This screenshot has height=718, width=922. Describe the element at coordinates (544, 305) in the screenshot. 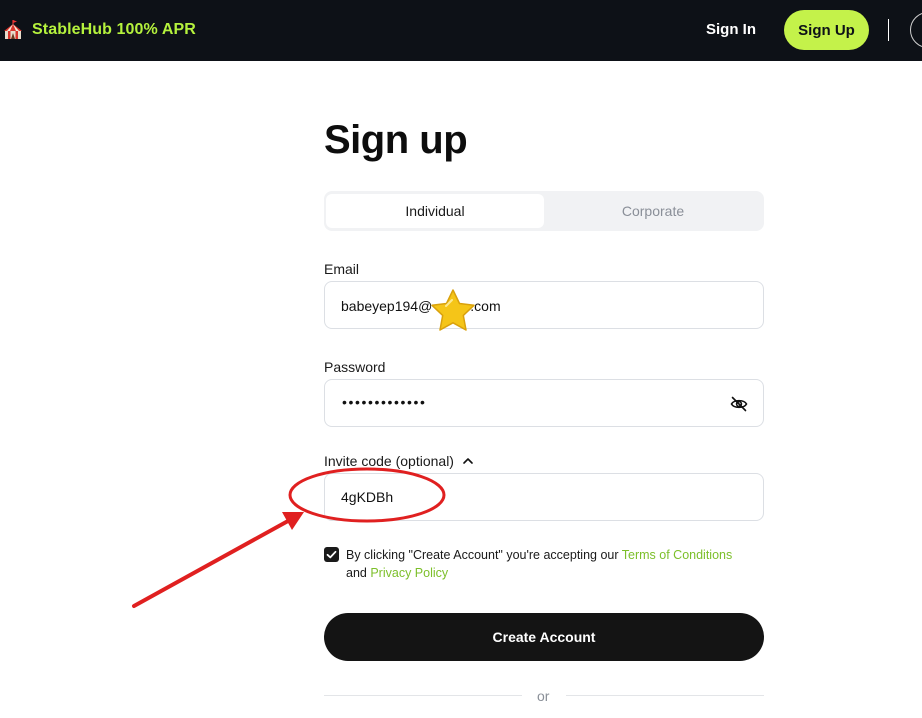

I see `email-field: babeyep194@ .com` at that location.